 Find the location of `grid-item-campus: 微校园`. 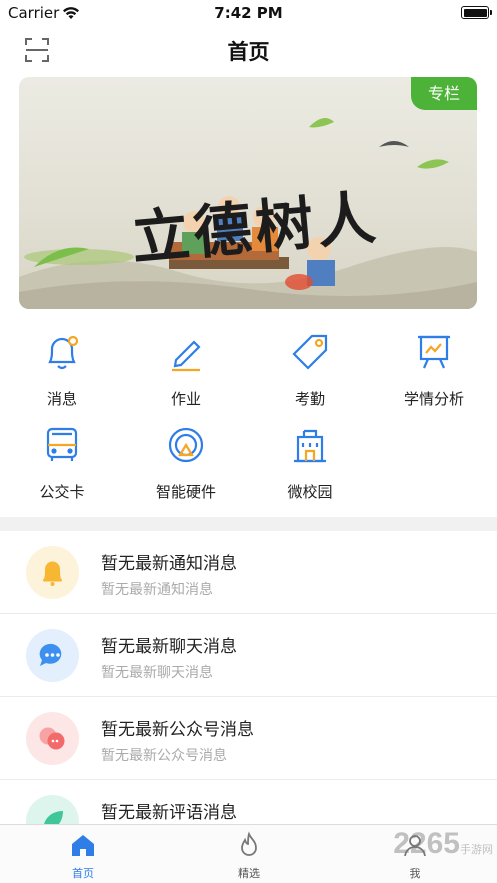

grid-item-campus: 微校园 is located at coordinates (310, 462).